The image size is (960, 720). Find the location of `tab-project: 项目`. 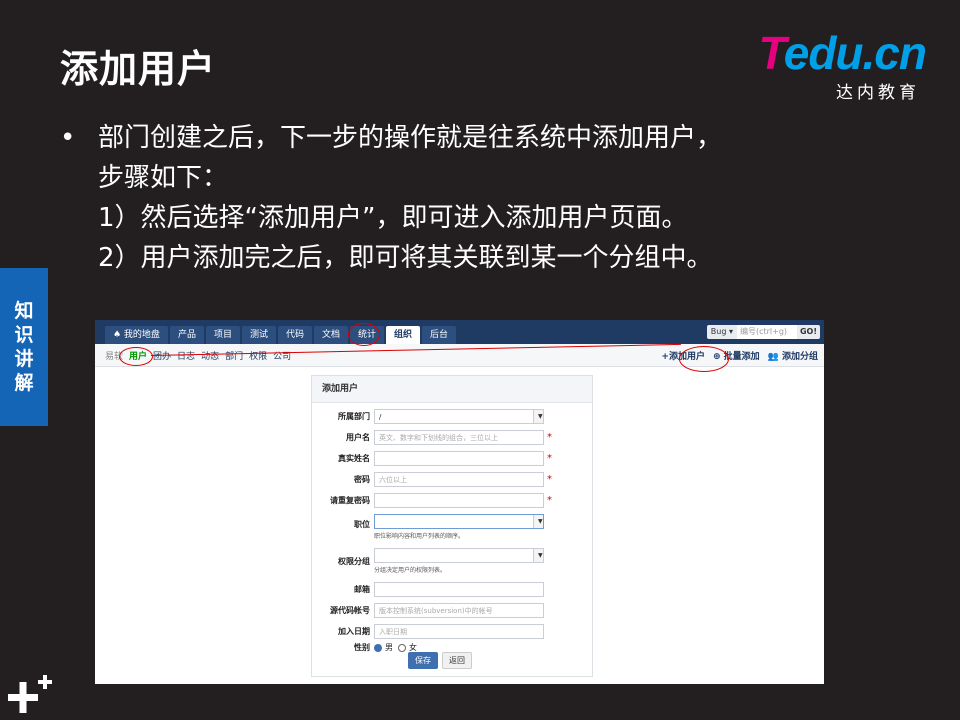

tab-project: 项目 is located at coordinates (222, 335).